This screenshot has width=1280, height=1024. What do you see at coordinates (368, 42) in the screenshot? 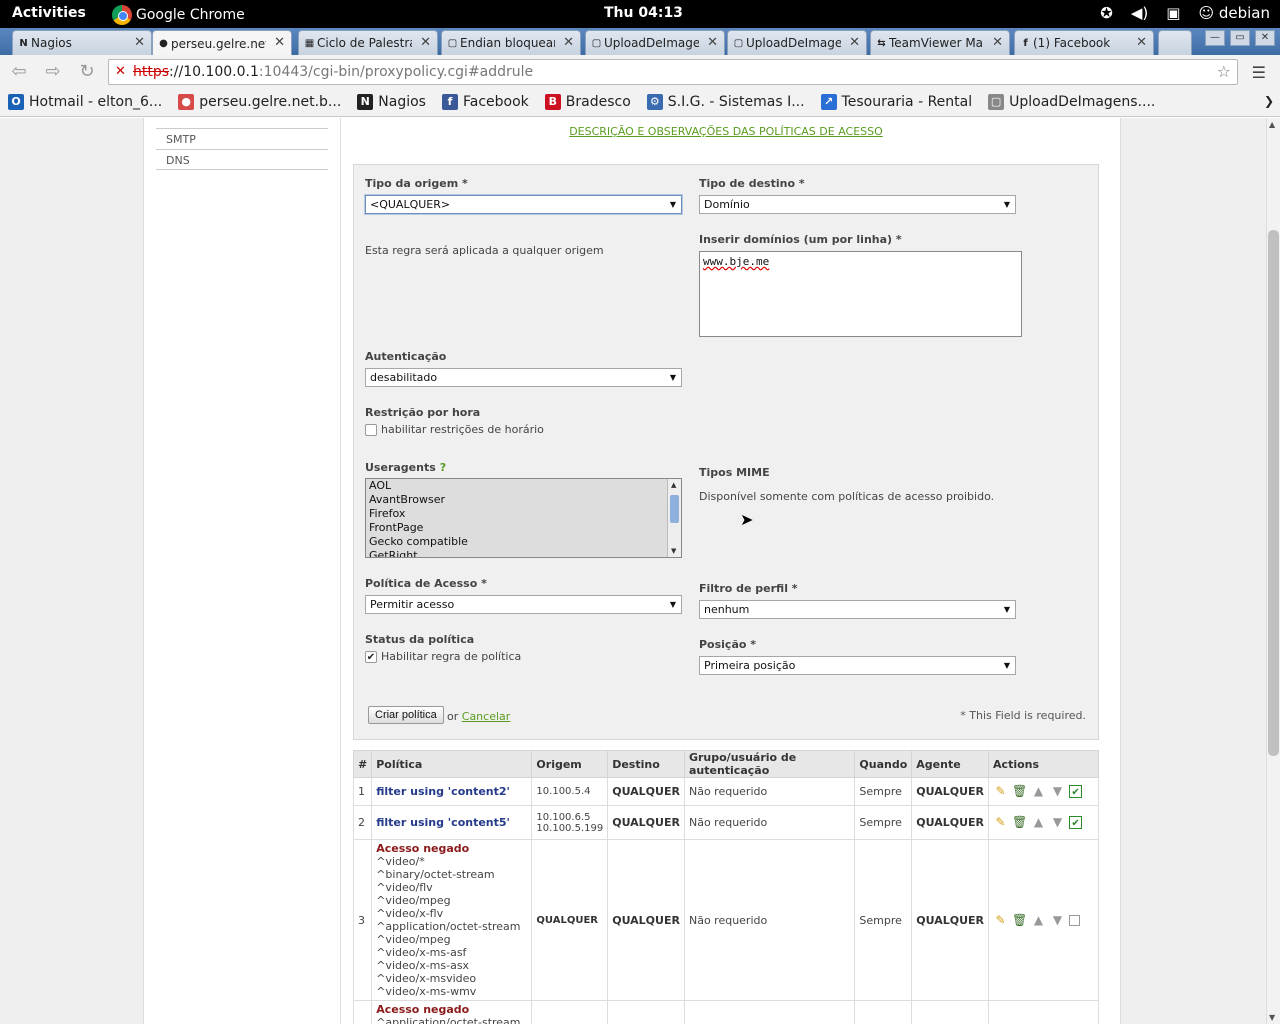
I see `tab-3: ▦ Ciclo de Palestra ✕` at bounding box center [368, 42].